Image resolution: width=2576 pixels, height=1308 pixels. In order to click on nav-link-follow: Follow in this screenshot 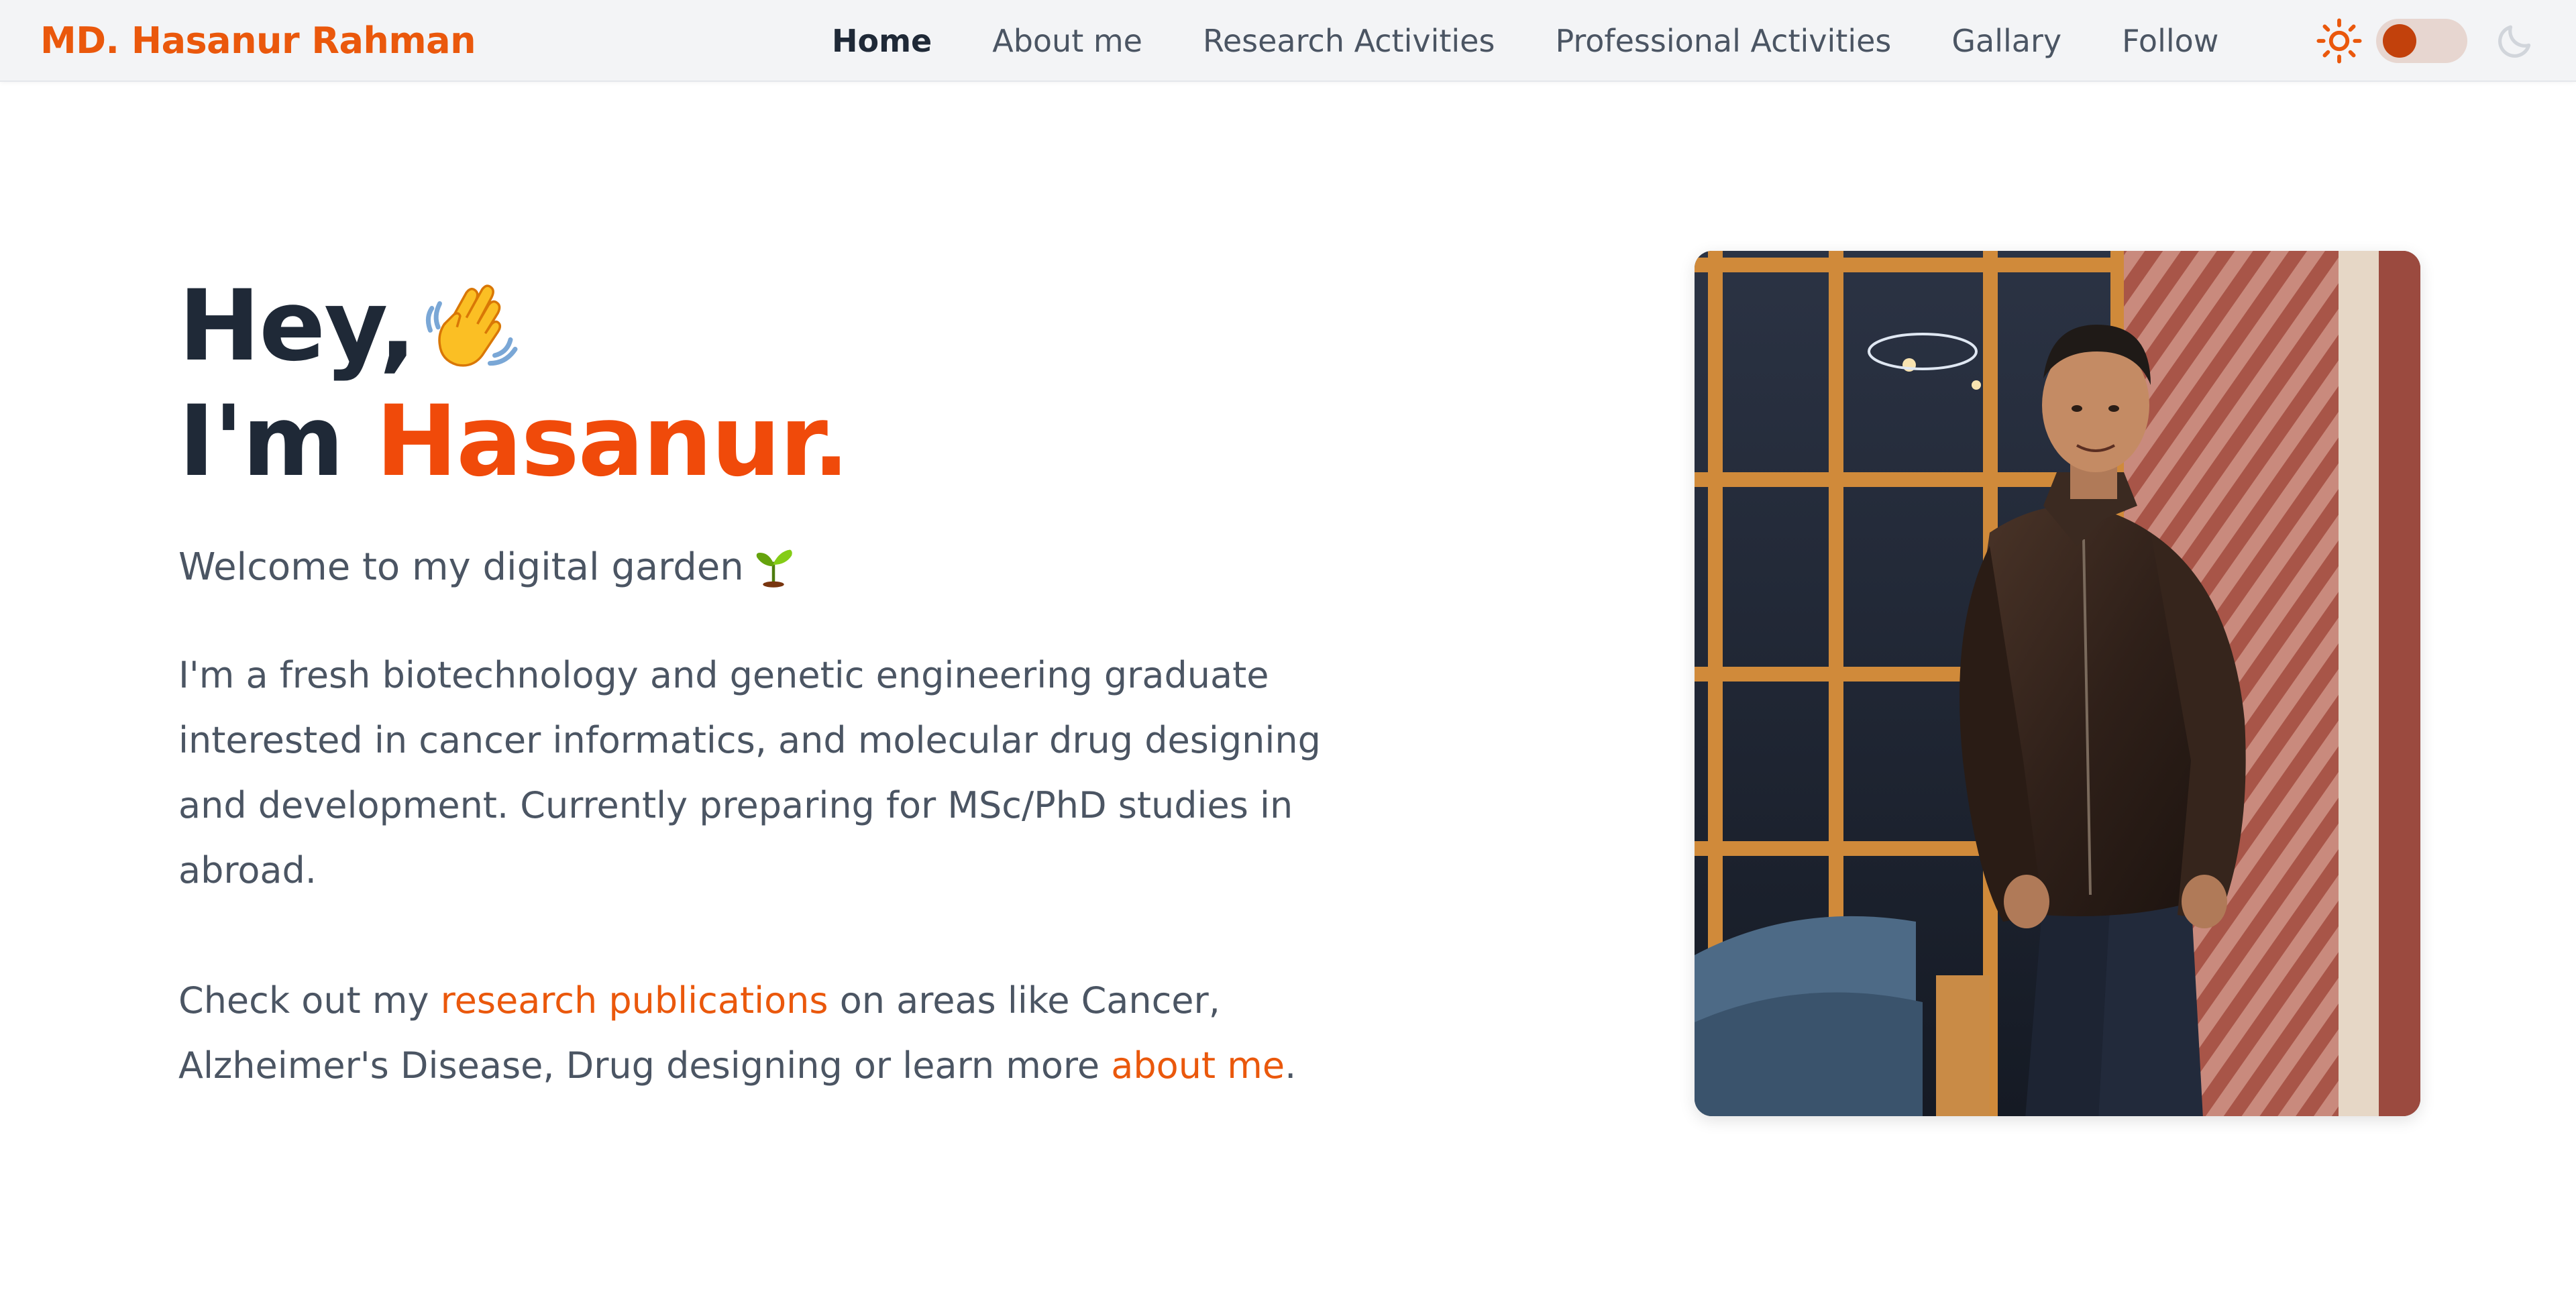, I will do `click(2170, 41)`.